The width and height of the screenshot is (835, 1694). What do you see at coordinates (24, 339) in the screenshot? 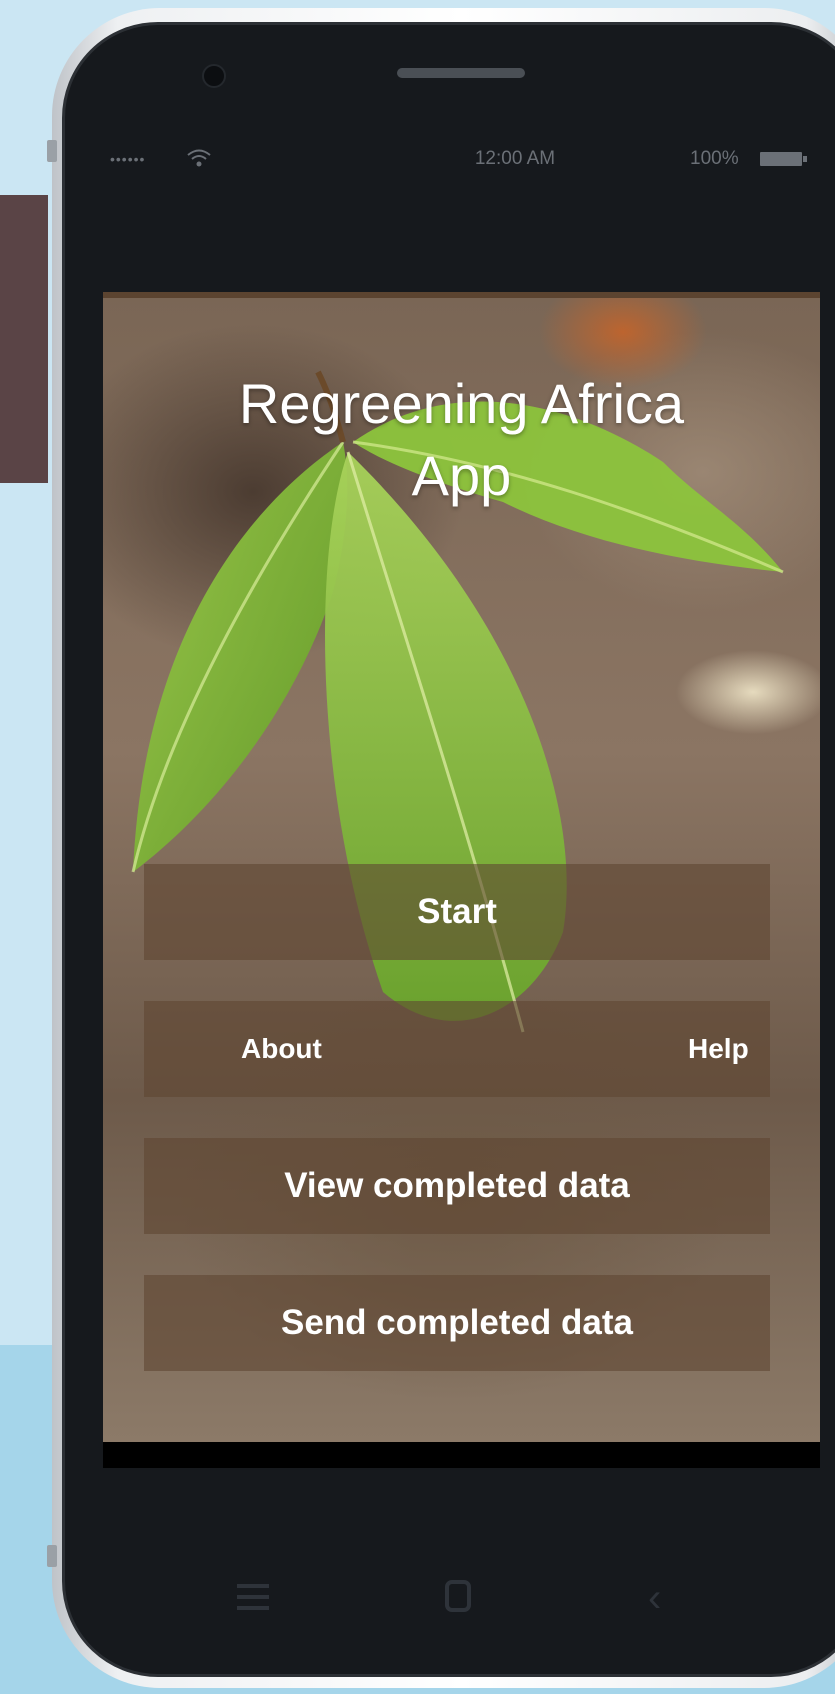
I see `background-accent-block` at bounding box center [24, 339].